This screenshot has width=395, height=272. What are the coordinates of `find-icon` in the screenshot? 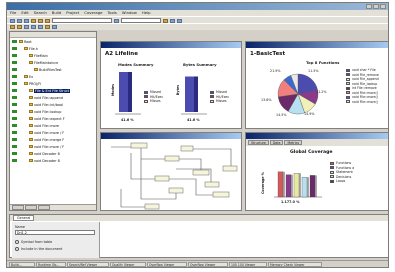 It's located at (116, 20).